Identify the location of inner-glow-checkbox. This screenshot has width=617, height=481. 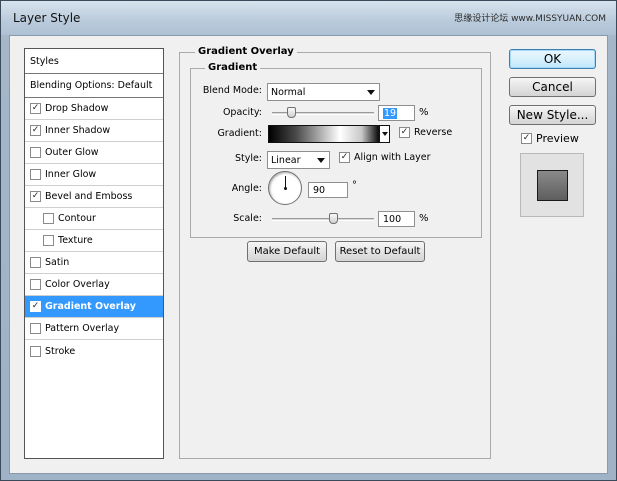
(35, 174).